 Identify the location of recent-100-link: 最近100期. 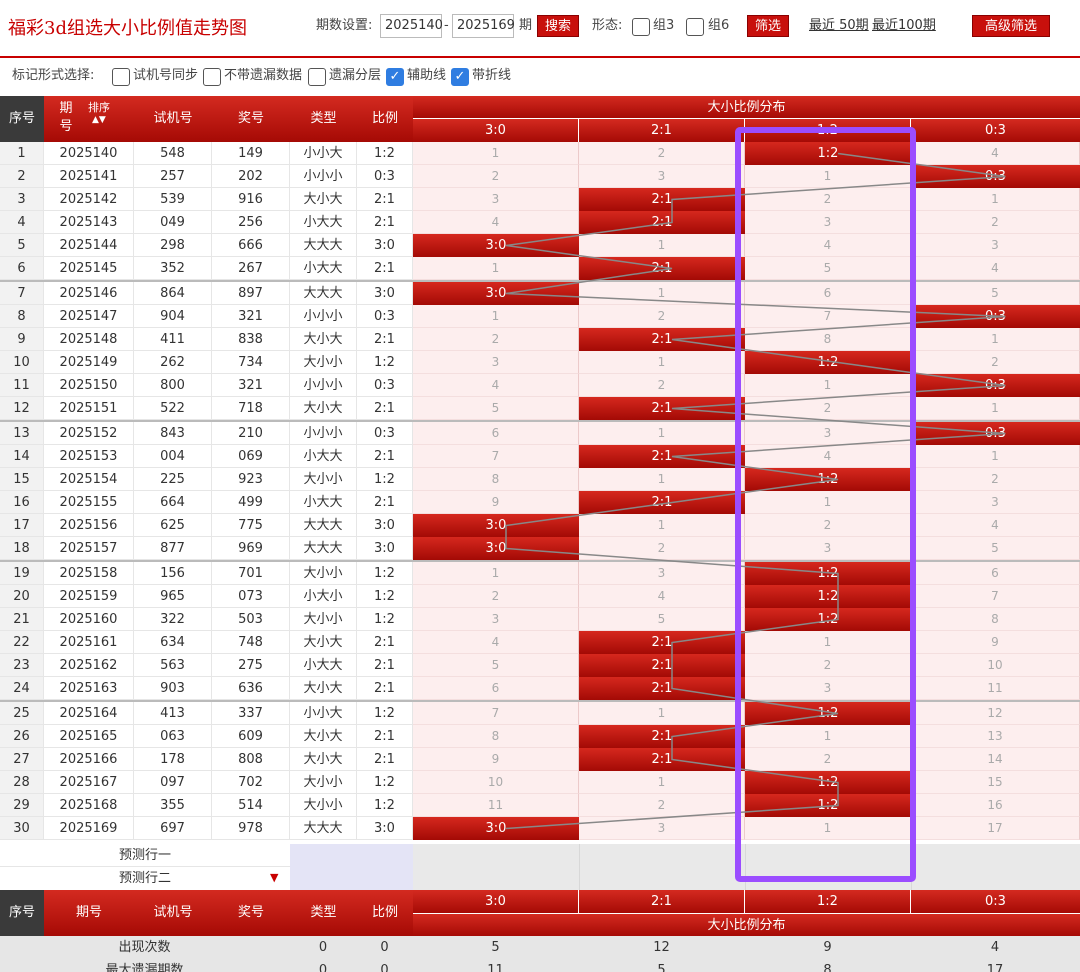
(904, 26).